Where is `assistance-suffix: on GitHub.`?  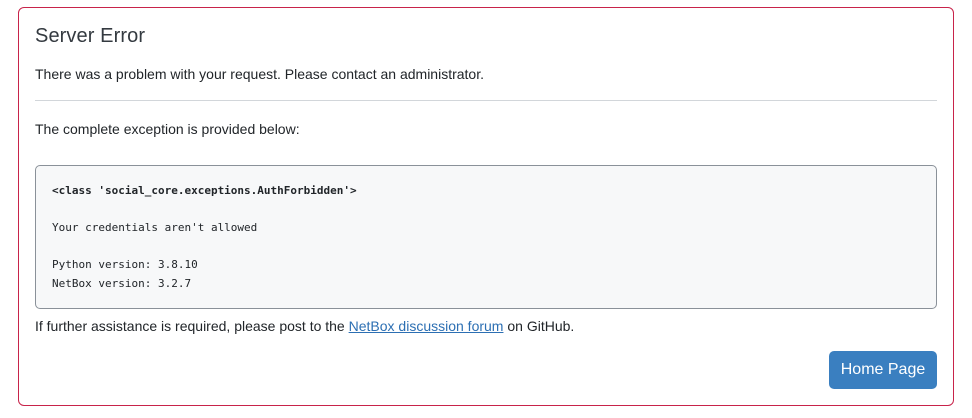 assistance-suffix: on GitHub. is located at coordinates (539, 326).